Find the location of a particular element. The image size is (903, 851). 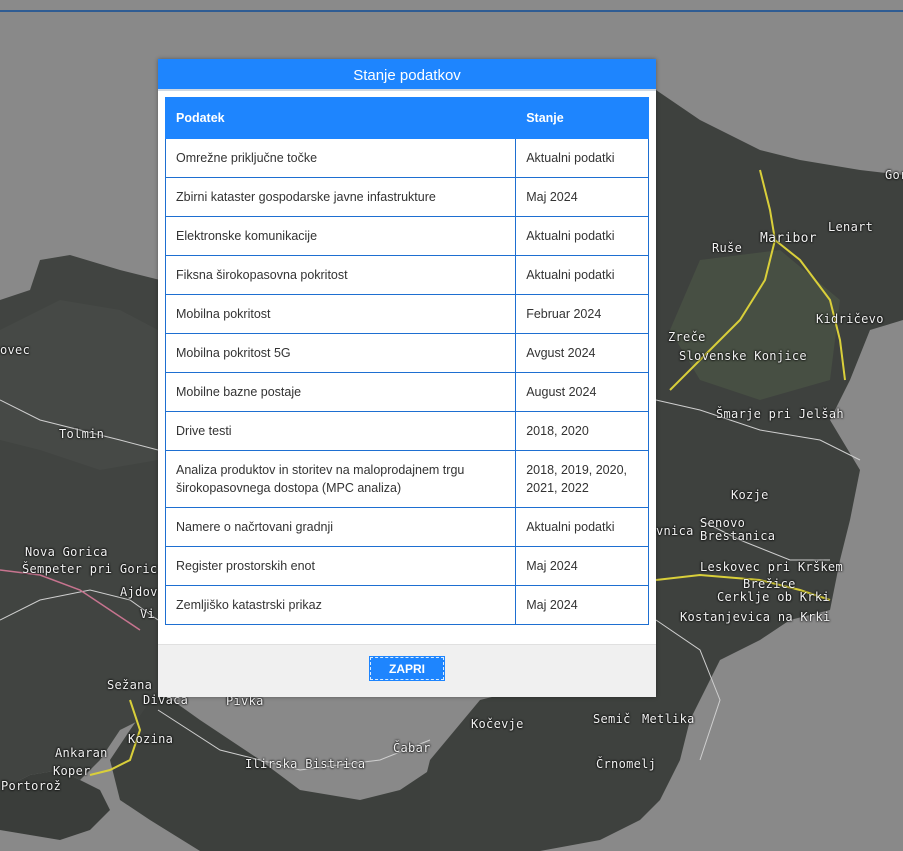

dialog-footer: ZAPRI is located at coordinates (407, 670).